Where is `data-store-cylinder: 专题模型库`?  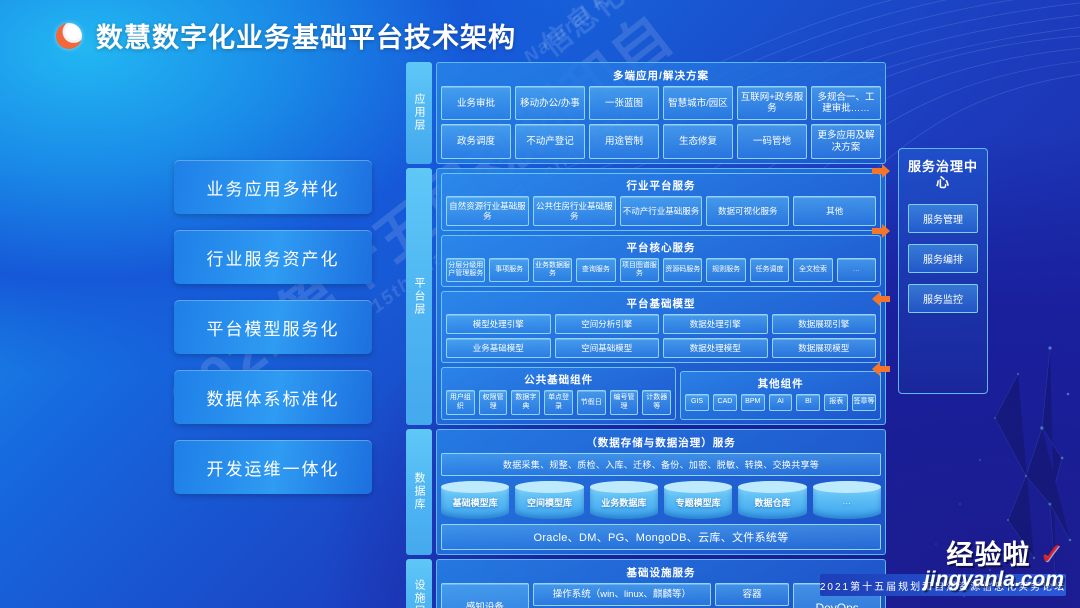
data-store-cylinder: 专题模型库 is located at coordinates (698, 499).